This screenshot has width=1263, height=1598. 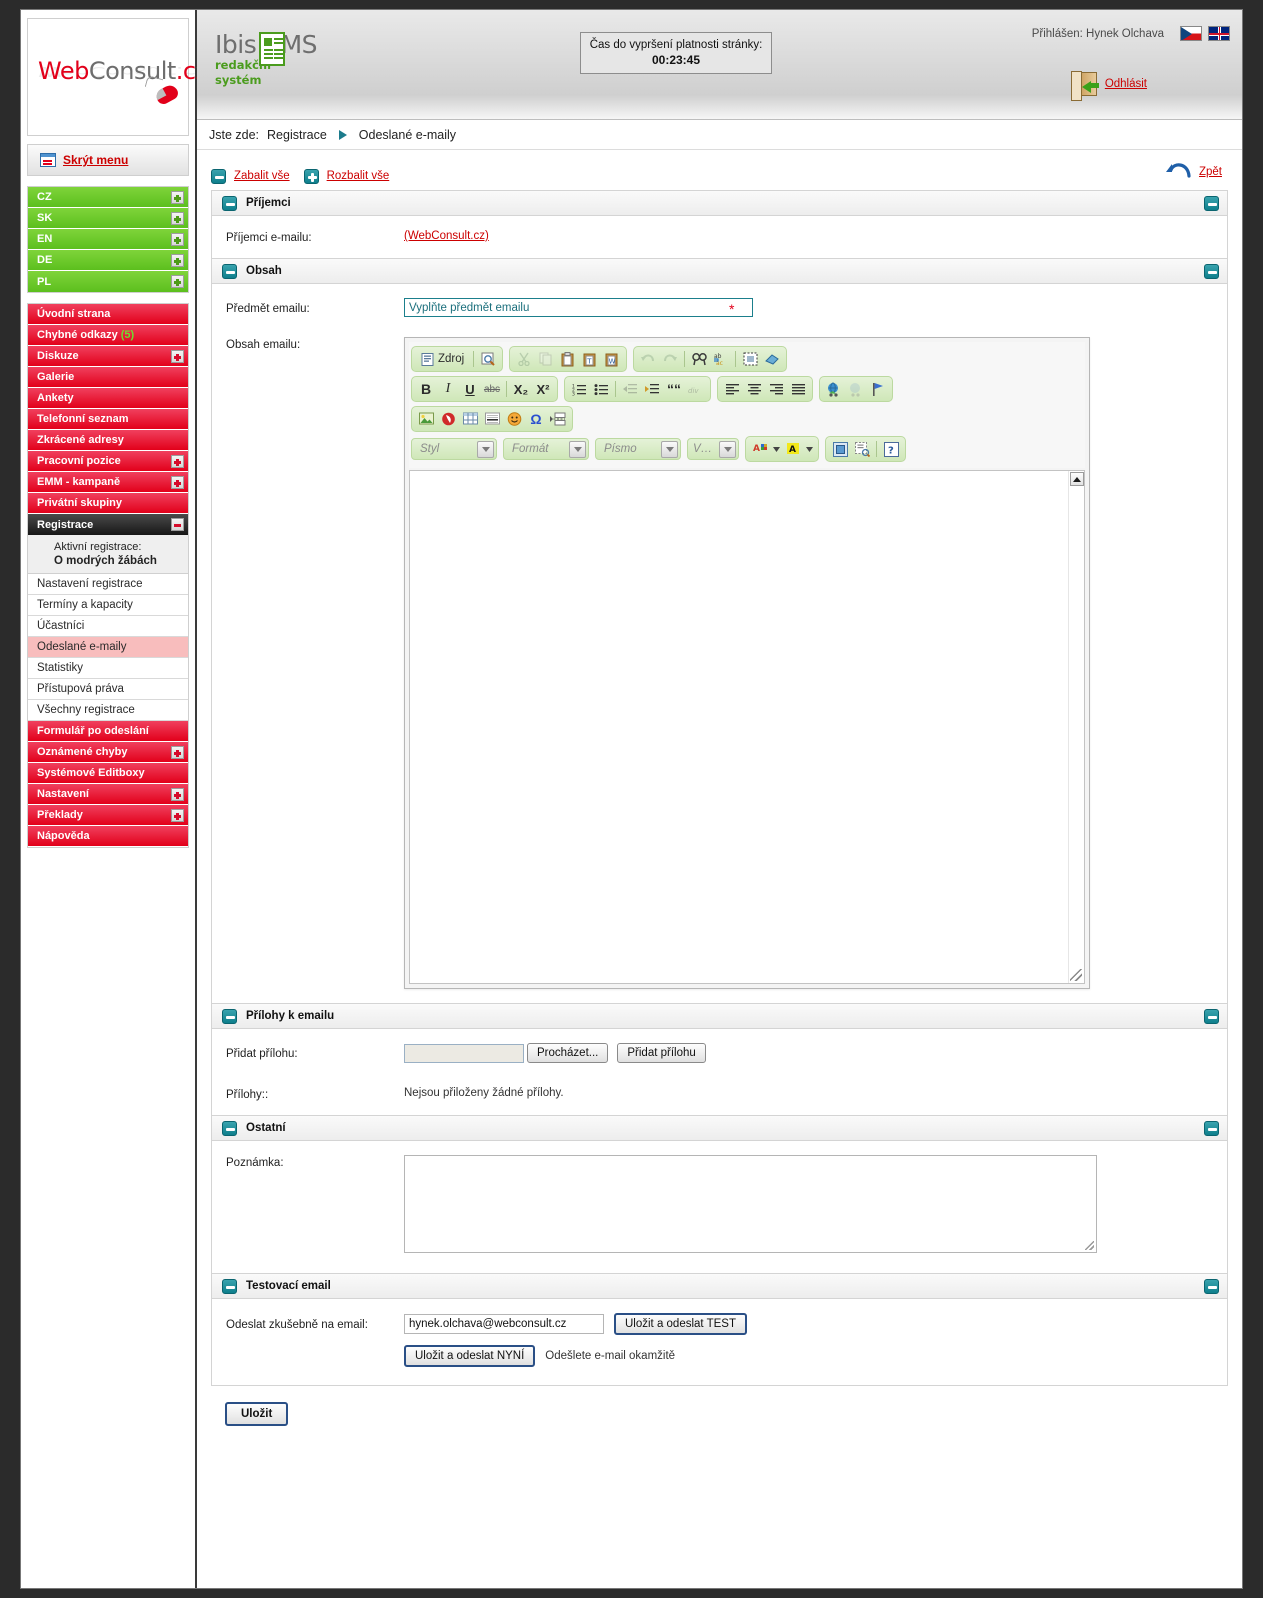 What do you see at coordinates (546, 359) in the screenshot?
I see `copy-icon` at bounding box center [546, 359].